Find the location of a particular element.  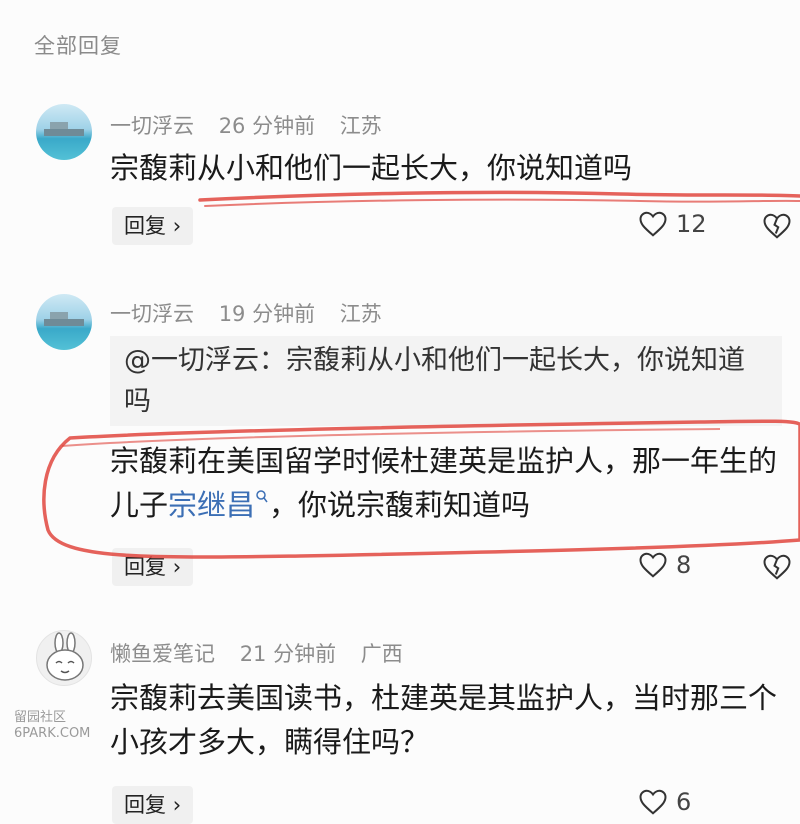

like-button: 12 is located at coordinates (672, 224).